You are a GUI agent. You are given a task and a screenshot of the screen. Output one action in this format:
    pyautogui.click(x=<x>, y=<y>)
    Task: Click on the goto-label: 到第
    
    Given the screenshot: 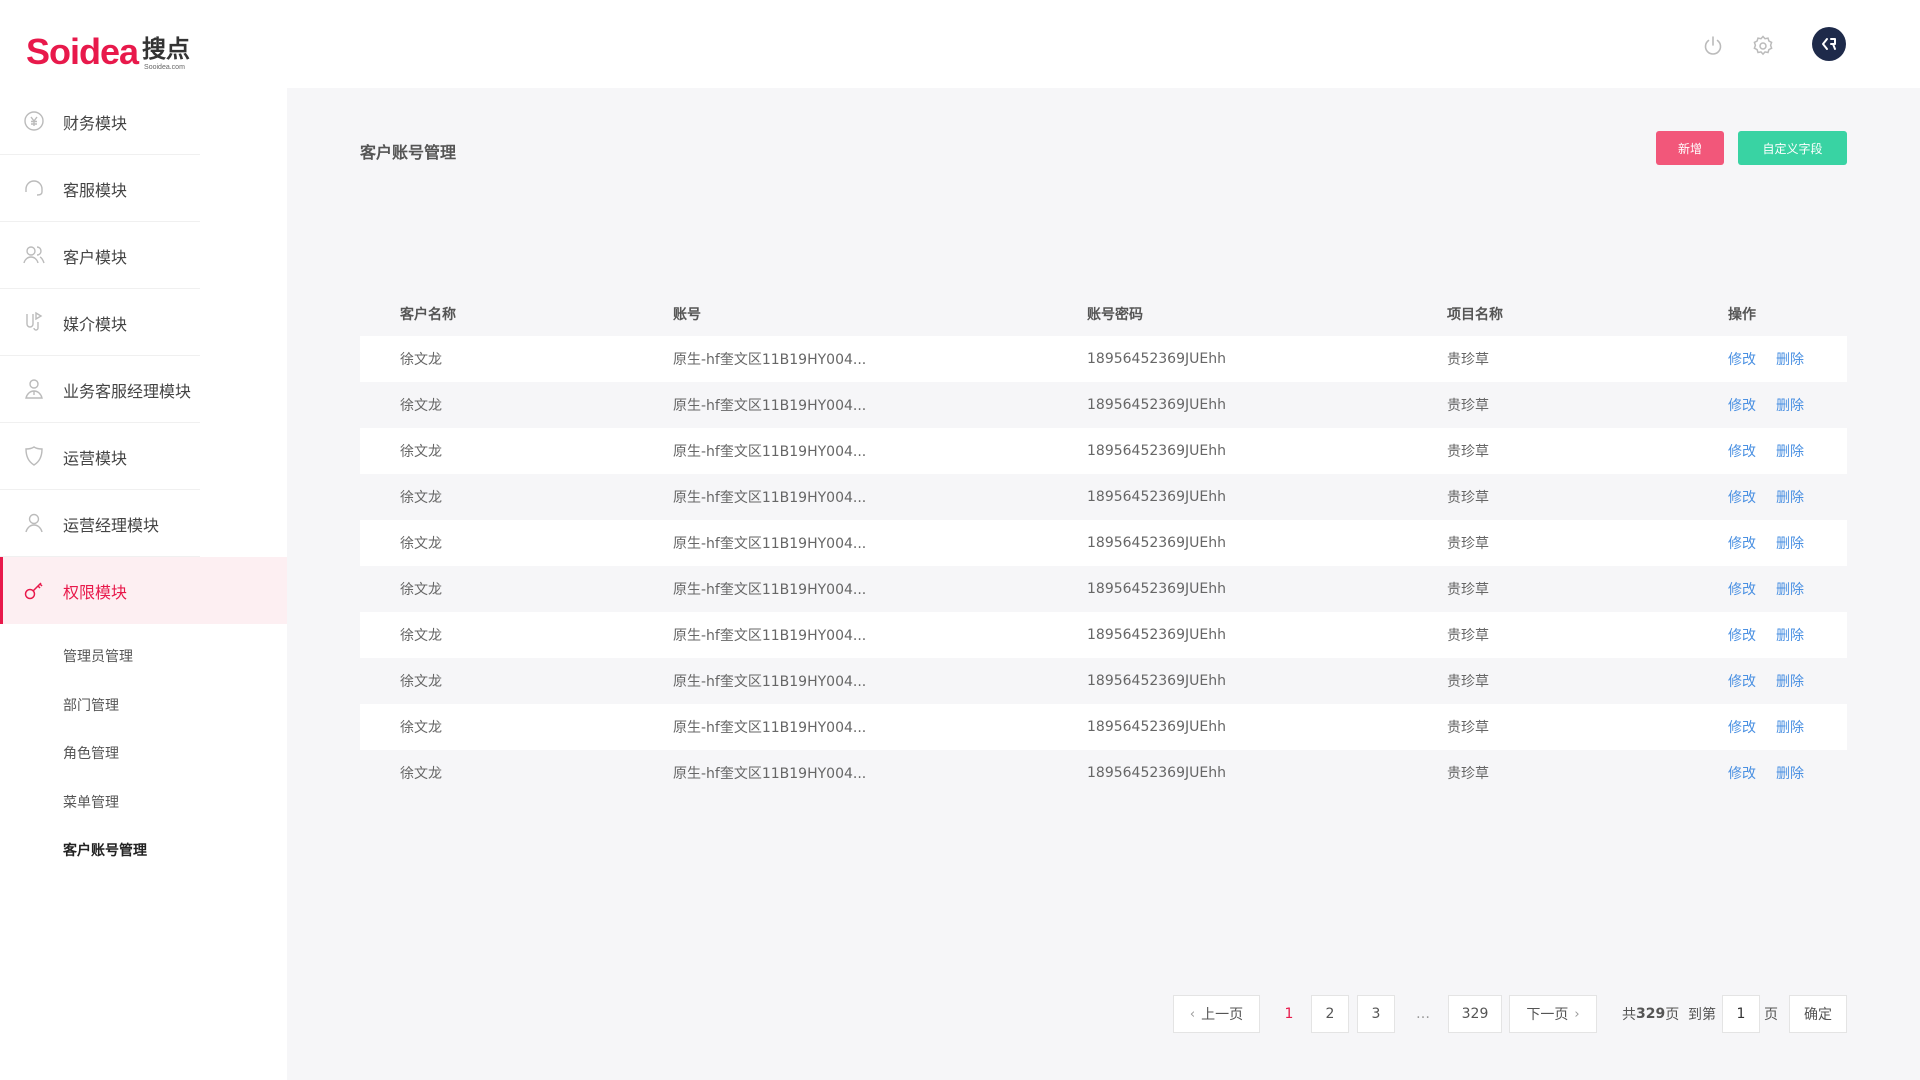 What is the action you would take?
    pyautogui.click(x=1702, y=1015)
    